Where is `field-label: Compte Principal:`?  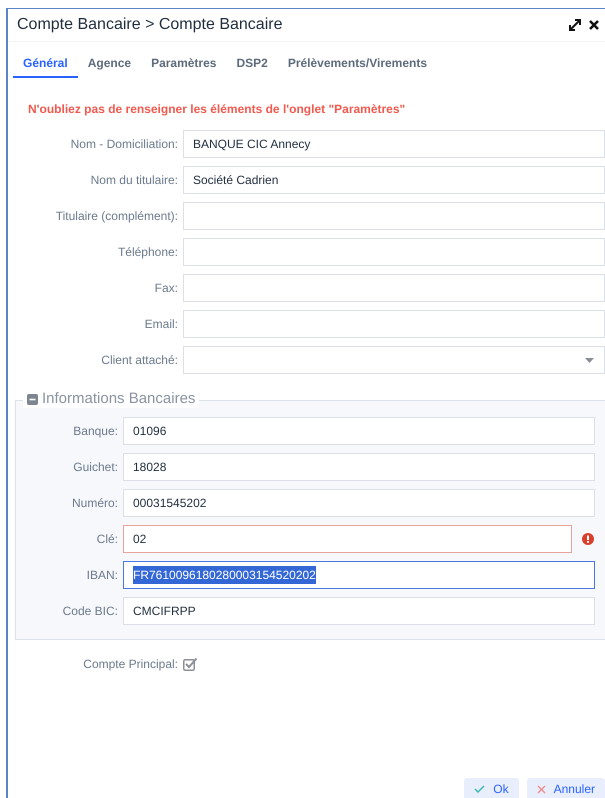 field-label: Compte Principal: is located at coordinates (130, 664).